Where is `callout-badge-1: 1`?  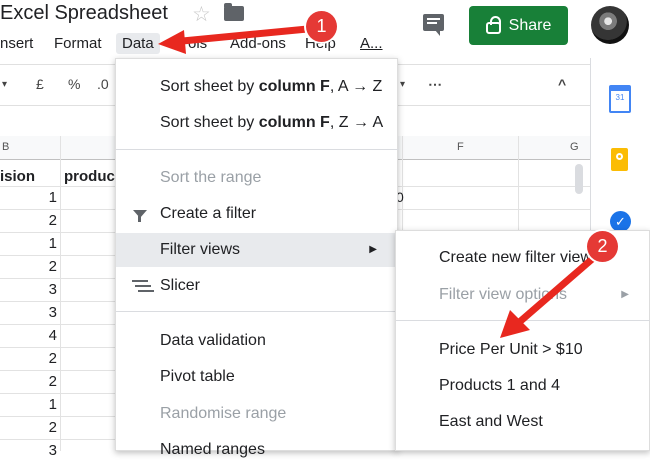
callout-badge-1: 1 is located at coordinates (321, 26).